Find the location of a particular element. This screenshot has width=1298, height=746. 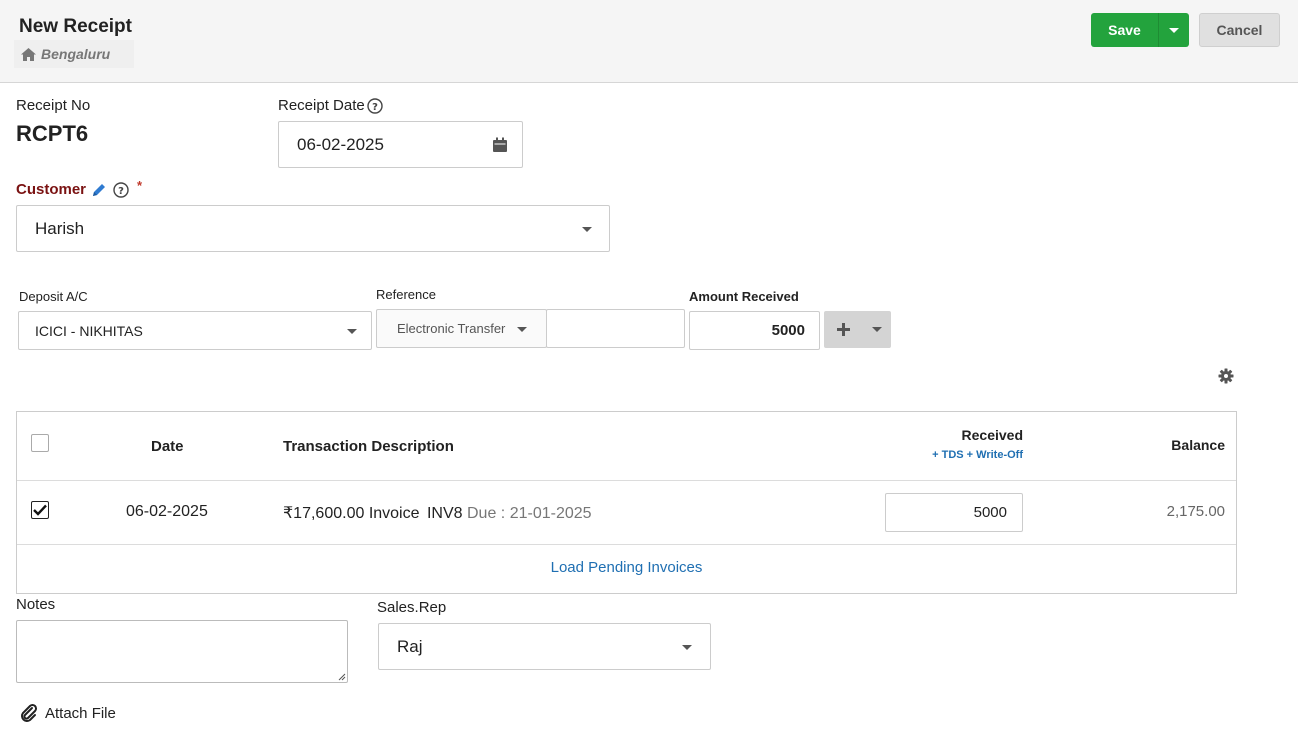

page-title: New Receipt is located at coordinates (75, 26).